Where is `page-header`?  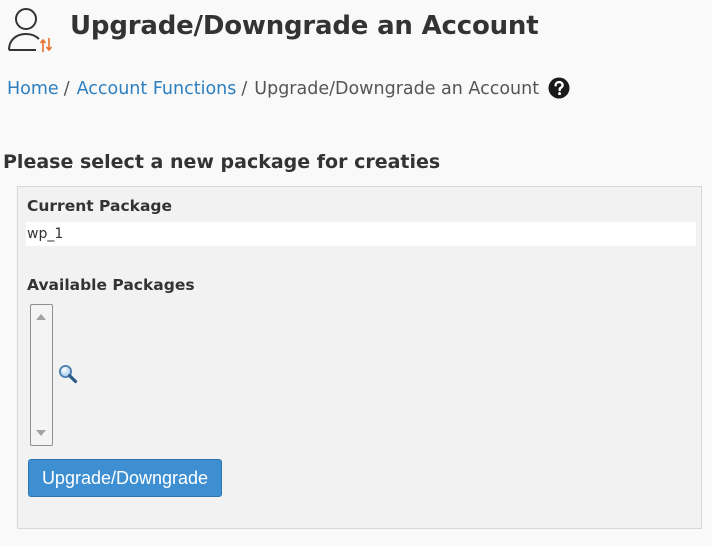
page-header is located at coordinates (31, 31).